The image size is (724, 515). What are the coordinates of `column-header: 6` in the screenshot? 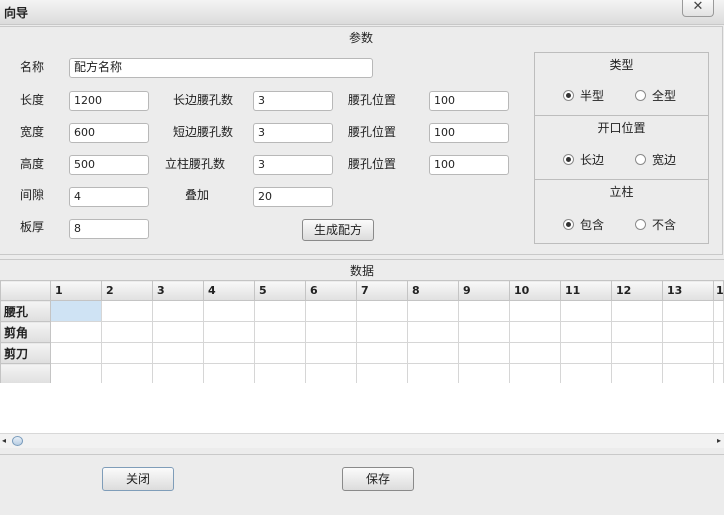 It's located at (331, 290).